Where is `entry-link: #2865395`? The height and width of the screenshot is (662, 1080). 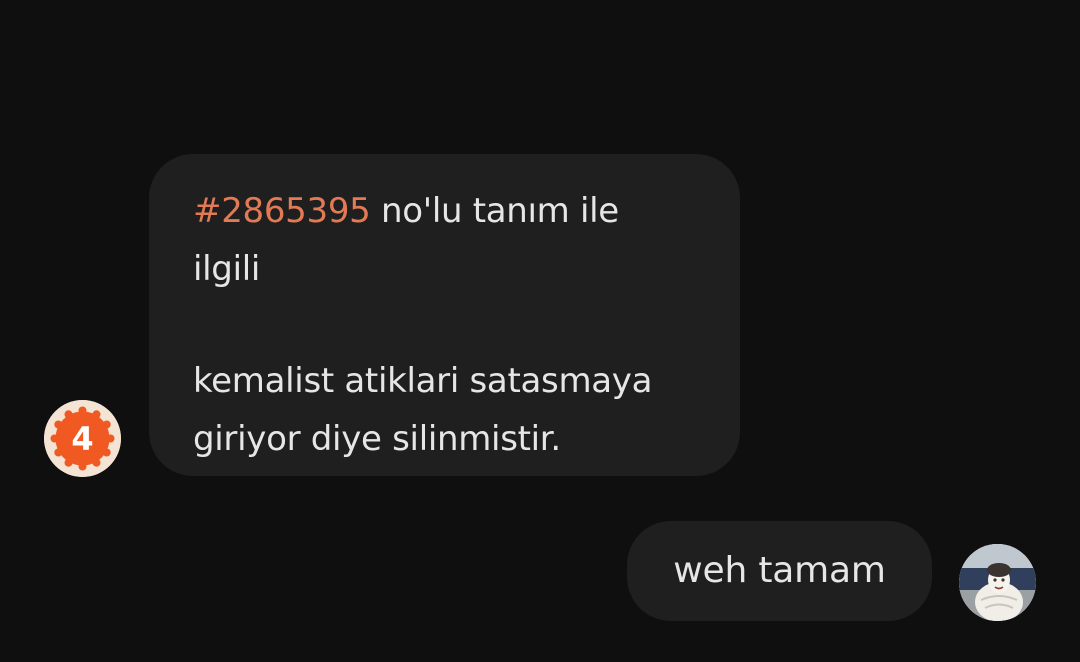
entry-link: #2865395 is located at coordinates (282, 211).